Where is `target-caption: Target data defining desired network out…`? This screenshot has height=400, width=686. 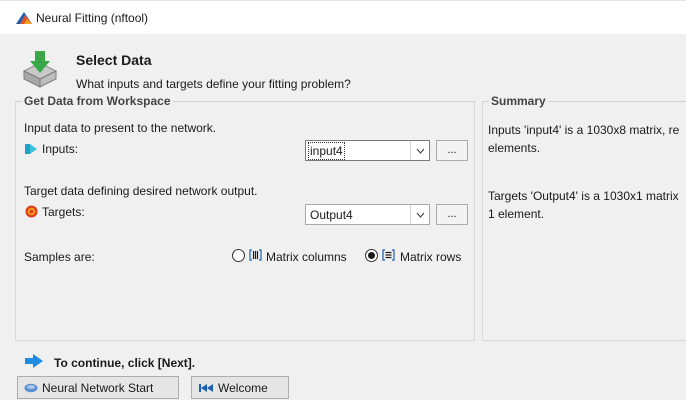
target-caption: Target data defining desired network out… is located at coordinates (141, 191).